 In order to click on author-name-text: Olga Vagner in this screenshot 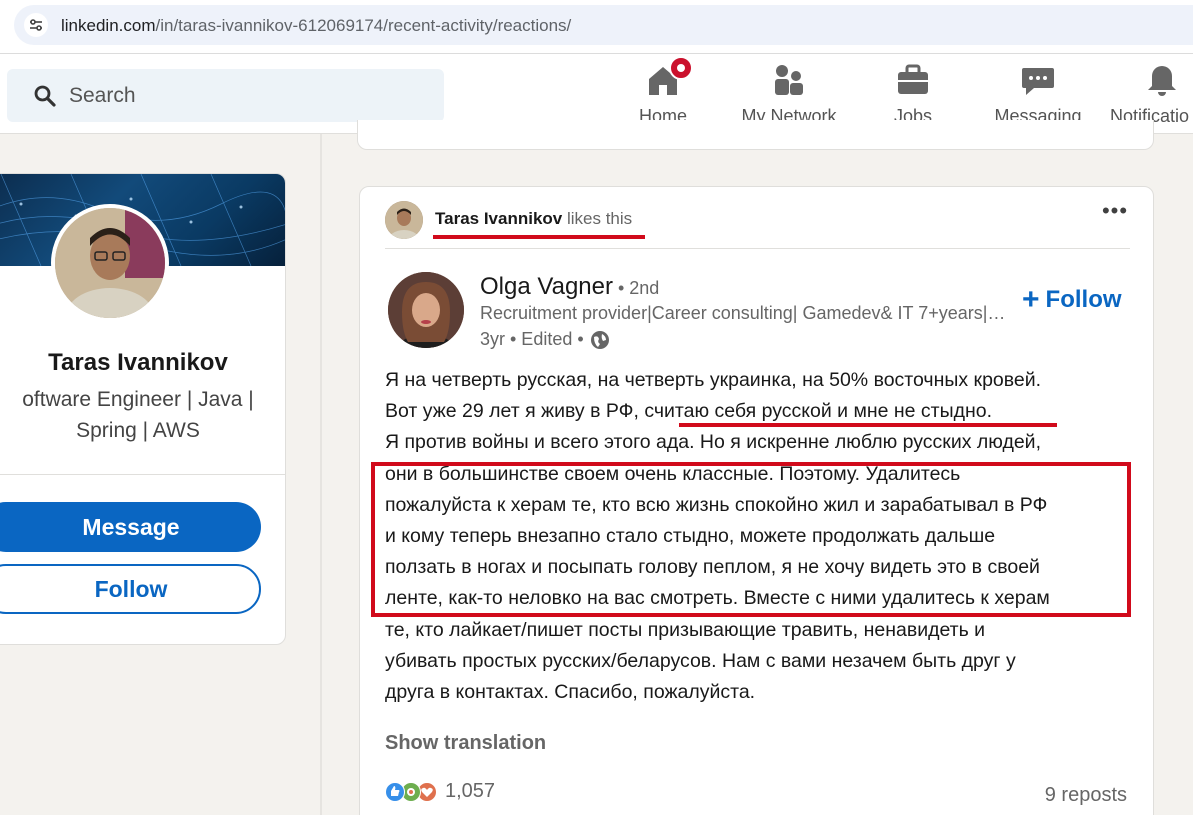, I will do `click(546, 286)`.